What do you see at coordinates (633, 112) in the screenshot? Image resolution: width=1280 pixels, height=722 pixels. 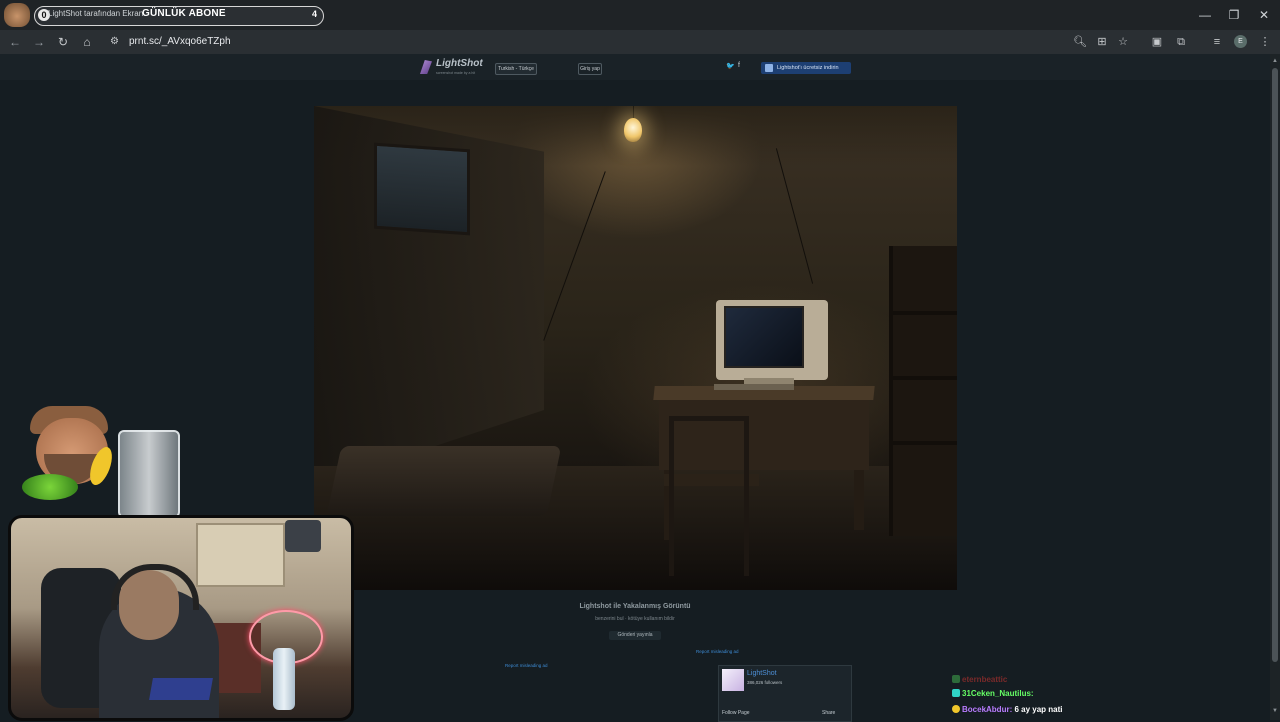 I see `bulb-wire` at bounding box center [633, 112].